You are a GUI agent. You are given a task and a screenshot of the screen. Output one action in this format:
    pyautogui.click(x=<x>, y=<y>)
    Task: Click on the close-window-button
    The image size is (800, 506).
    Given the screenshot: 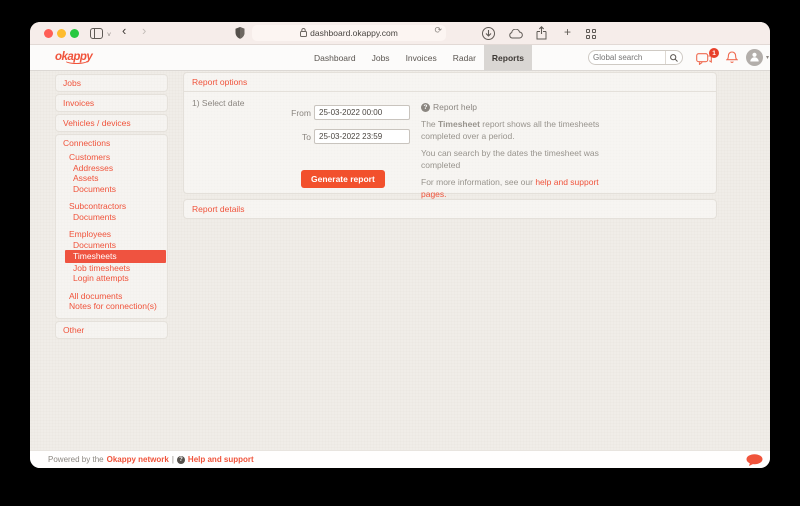 What is the action you would take?
    pyautogui.click(x=48, y=33)
    